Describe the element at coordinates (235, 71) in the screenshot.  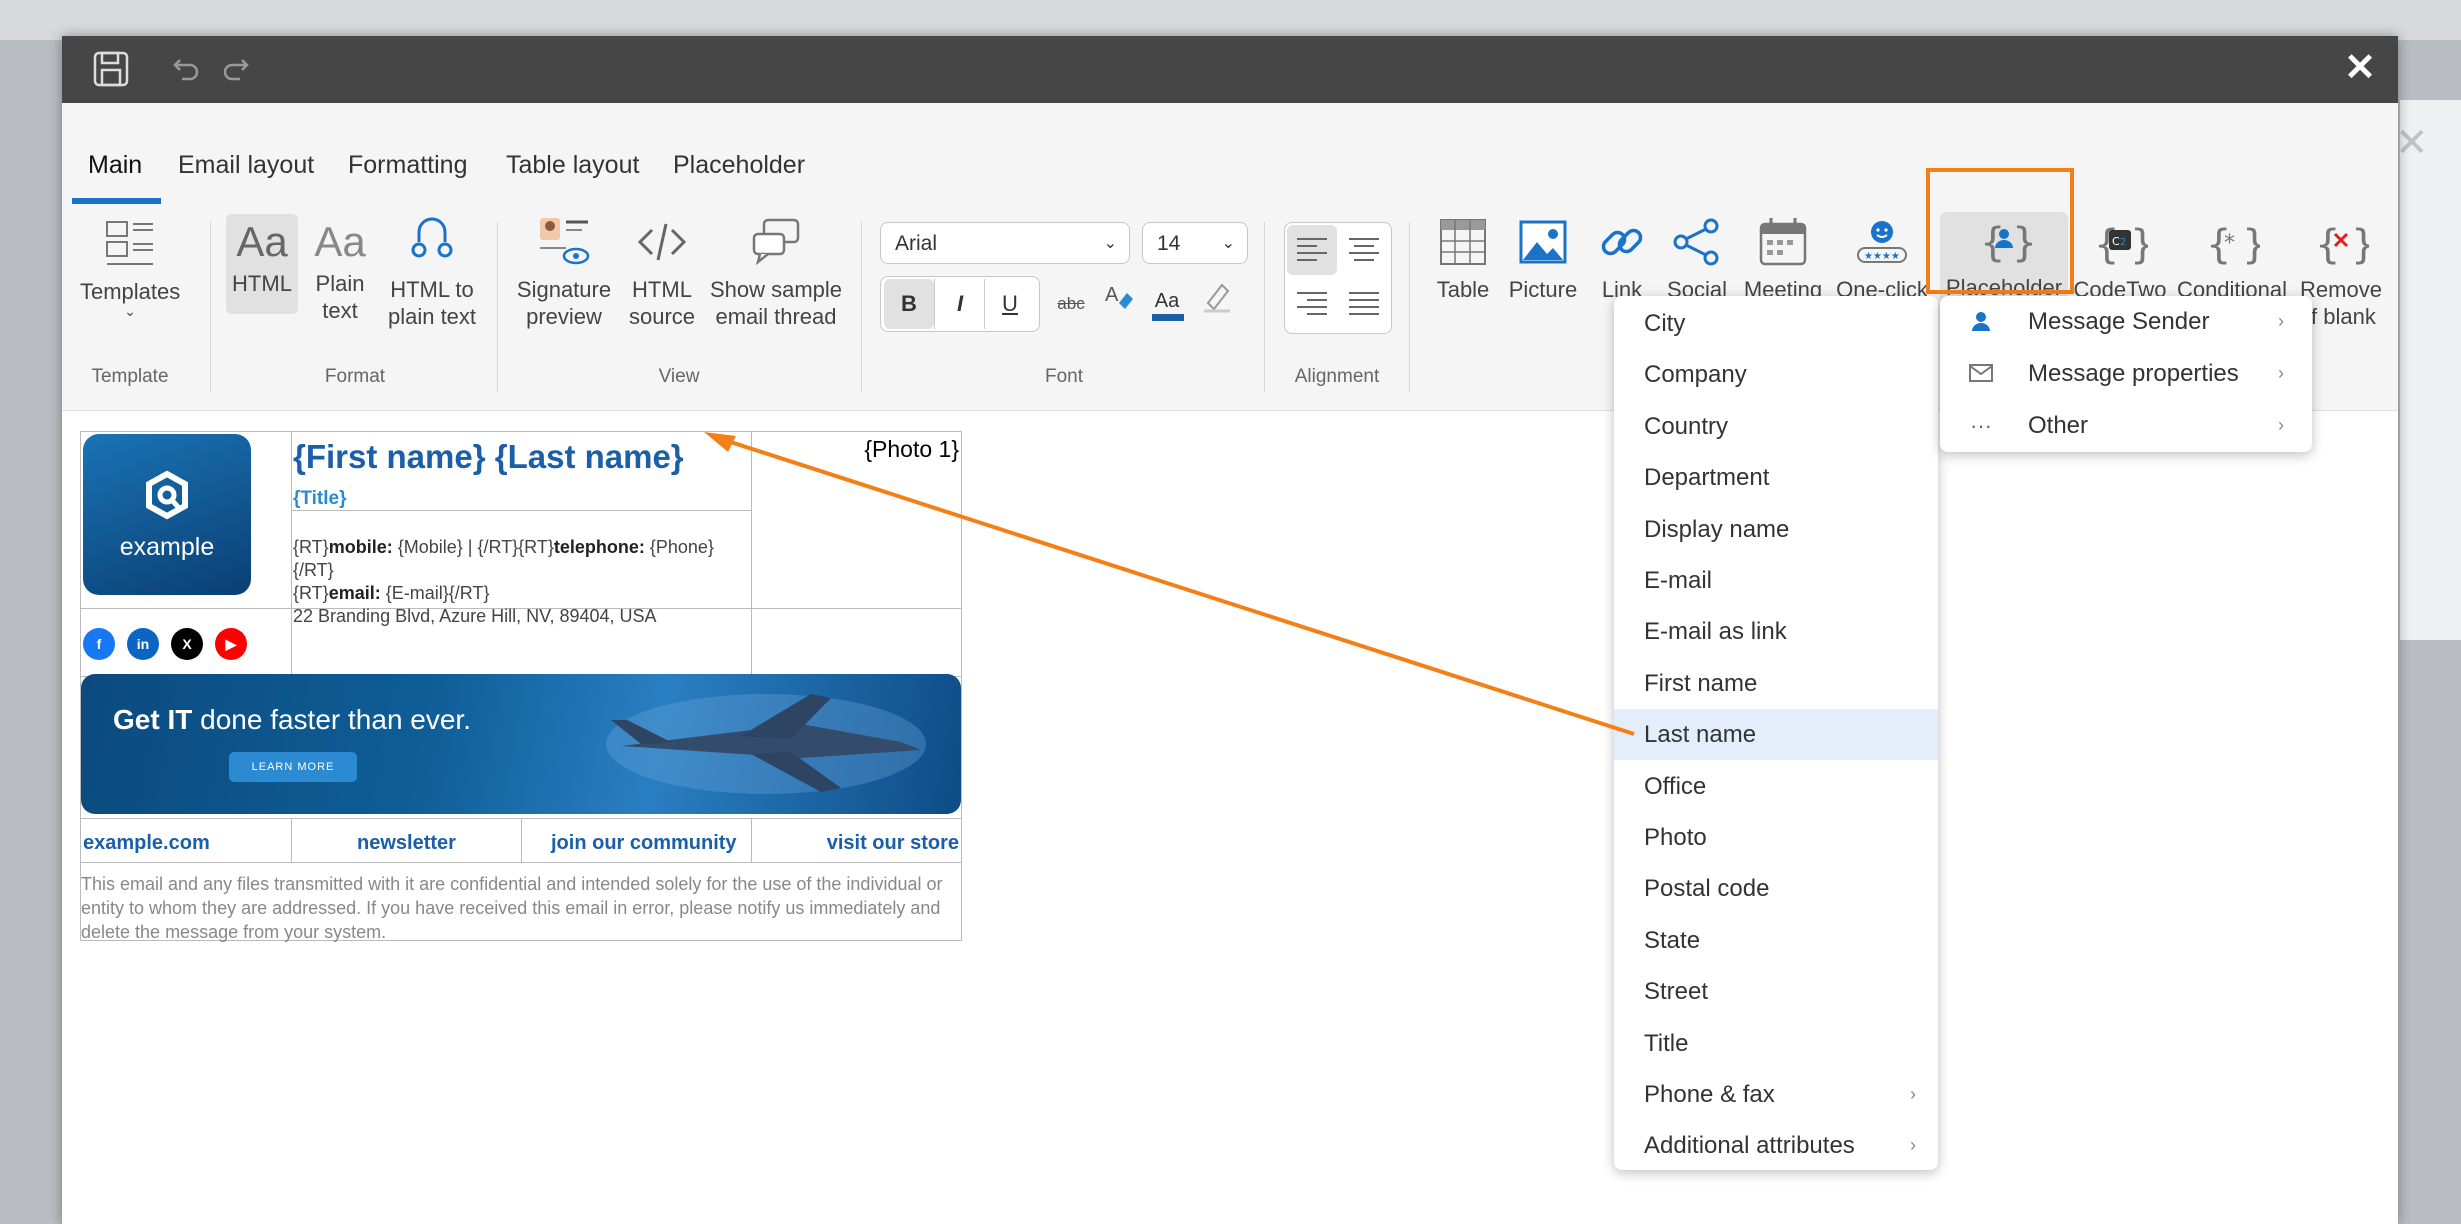
I see `redo-icon` at that location.